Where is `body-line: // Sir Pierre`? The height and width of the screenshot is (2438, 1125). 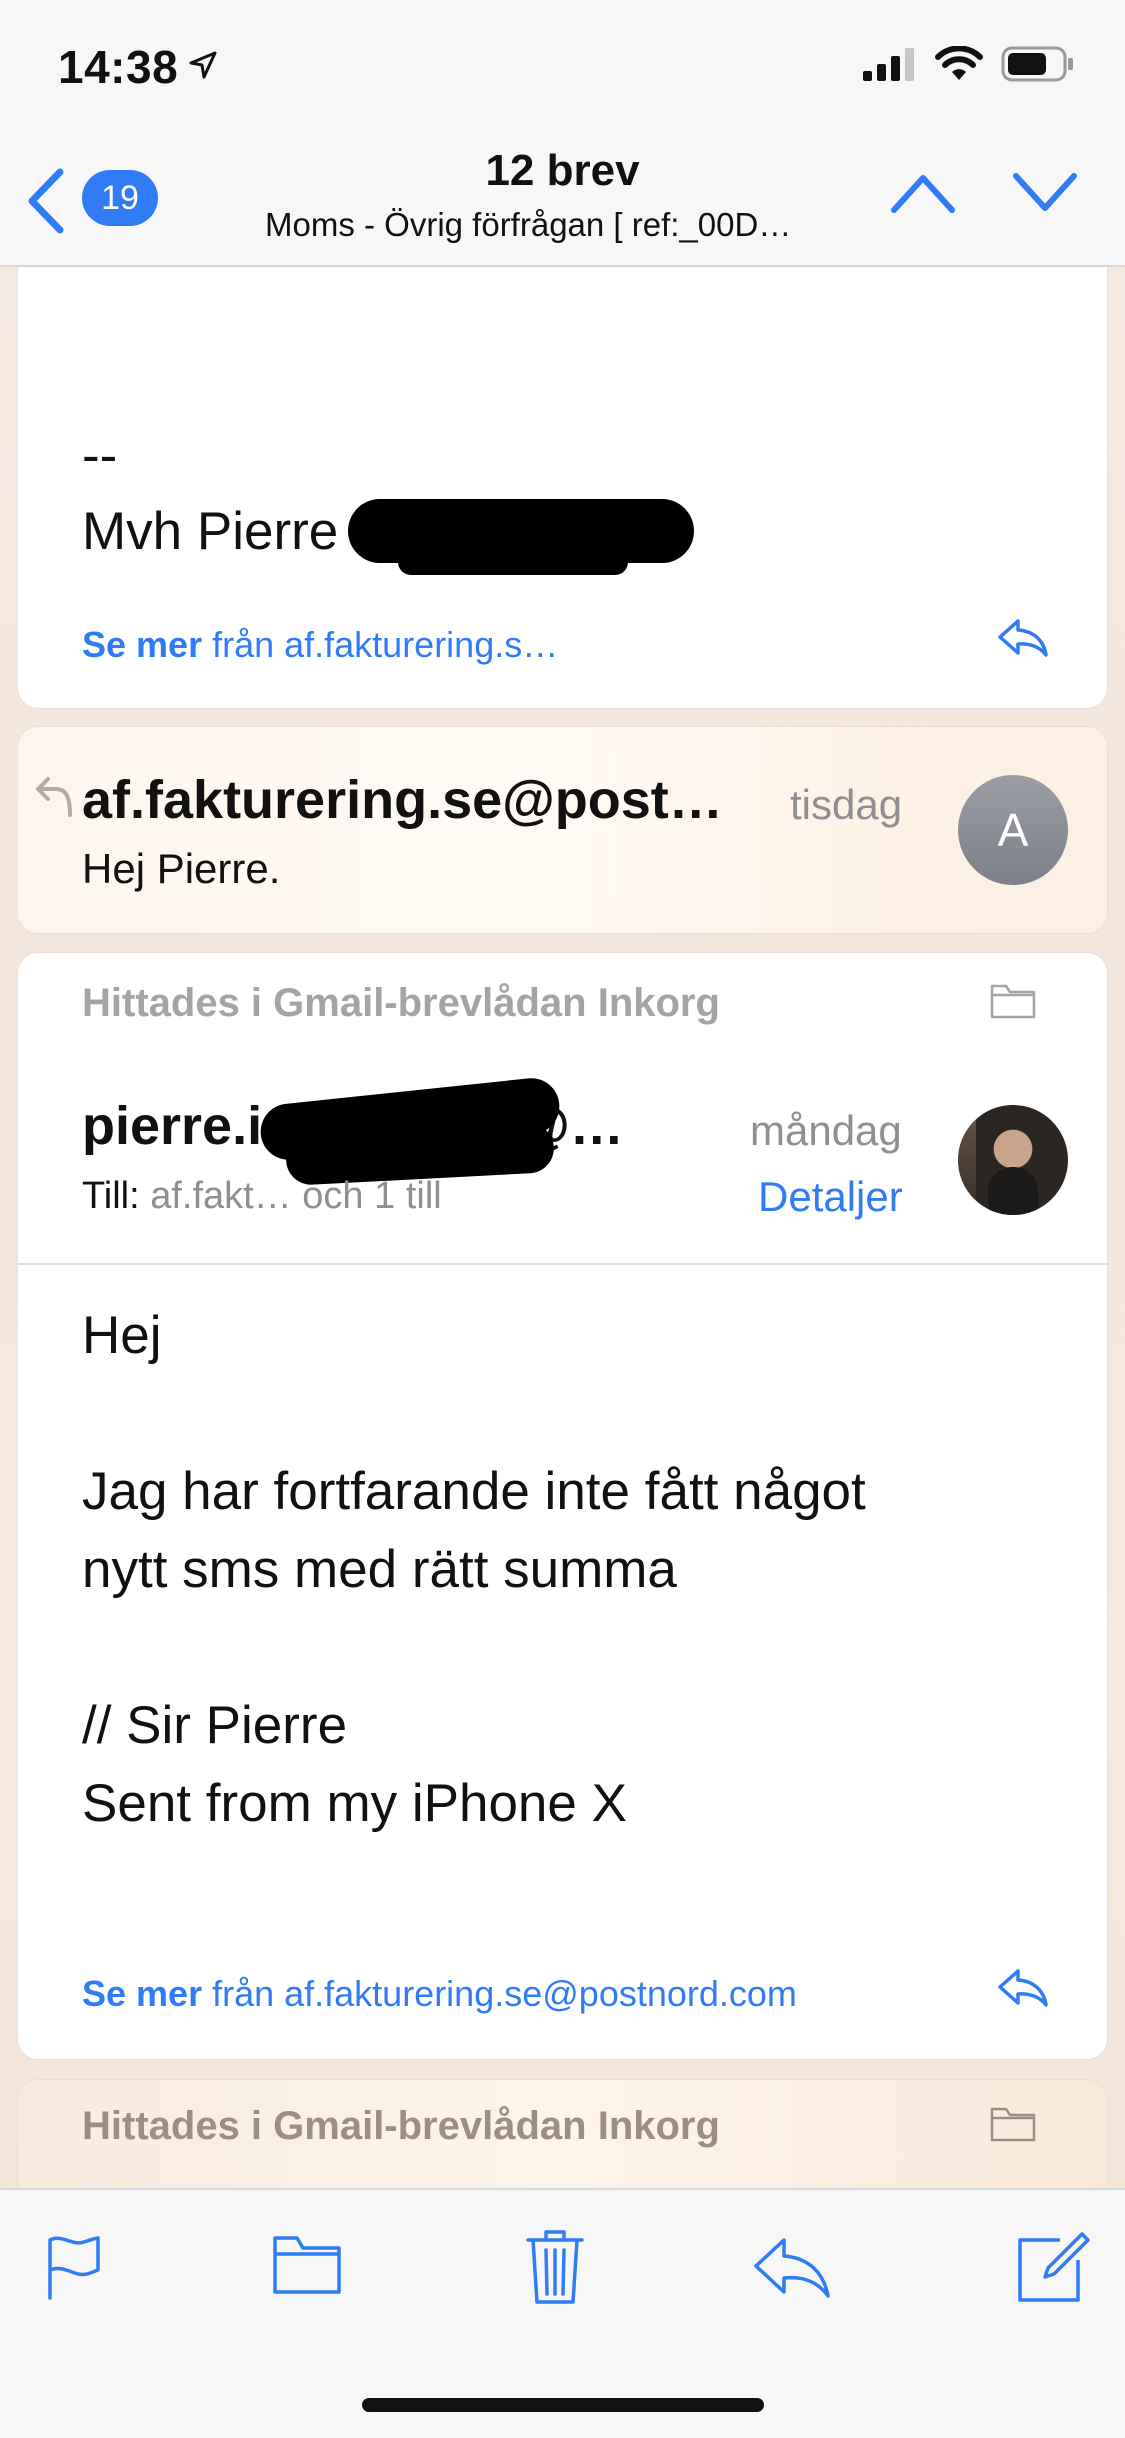
body-line: // Sir Pierre is located at coordinates (215, 1725).